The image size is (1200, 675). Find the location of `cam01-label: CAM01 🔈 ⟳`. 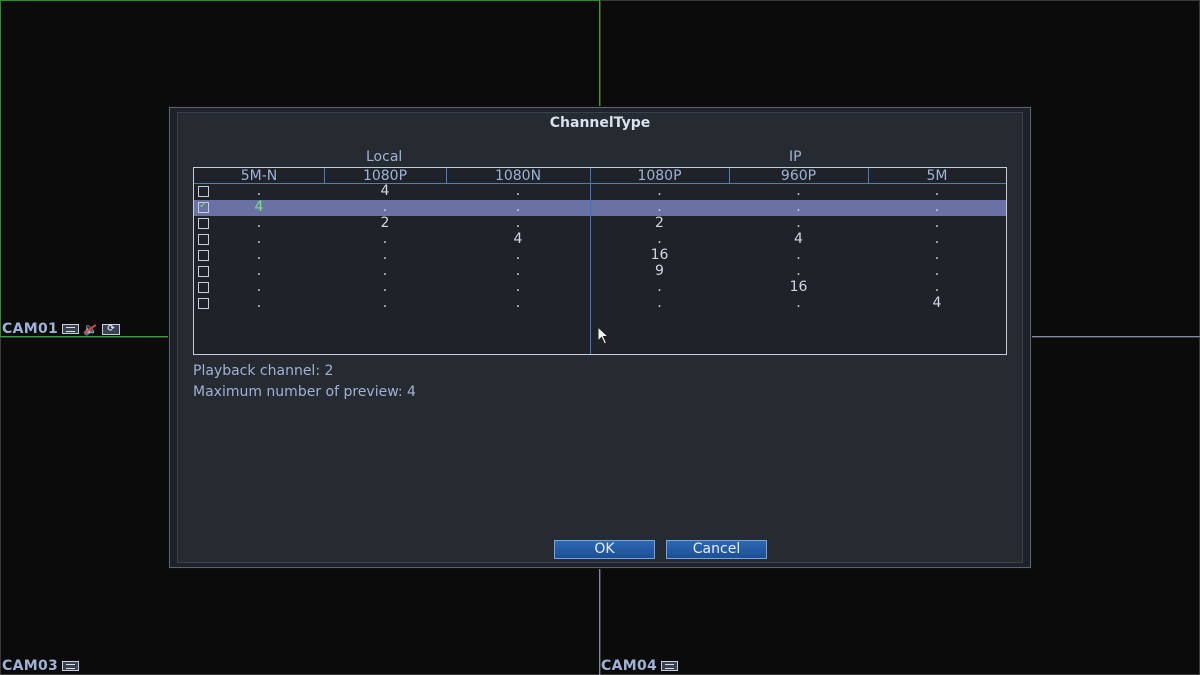

cam01-label: CAM01 🔈 ⟳ is located at coordinates (61, 329).